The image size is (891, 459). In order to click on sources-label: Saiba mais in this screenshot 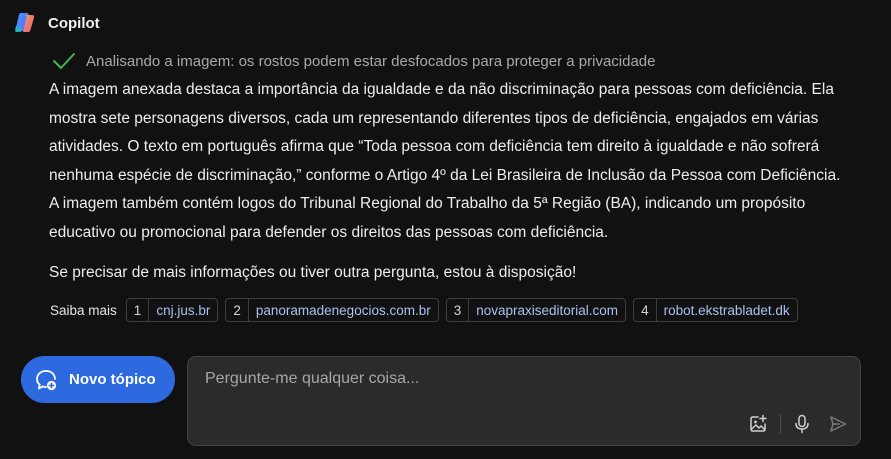, I will do `click(83, 310)`.